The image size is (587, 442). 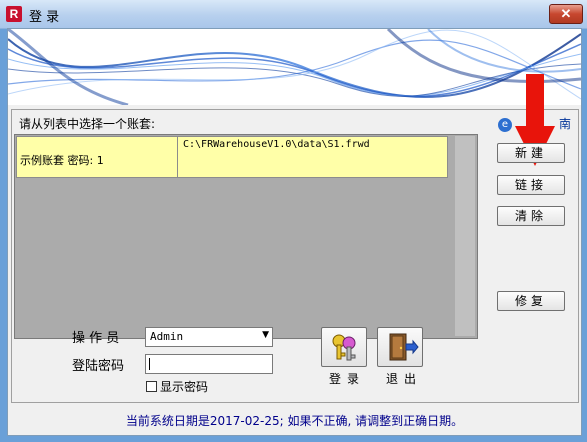 I want to click on exit-label: 退出, so click(x=404, y=379).